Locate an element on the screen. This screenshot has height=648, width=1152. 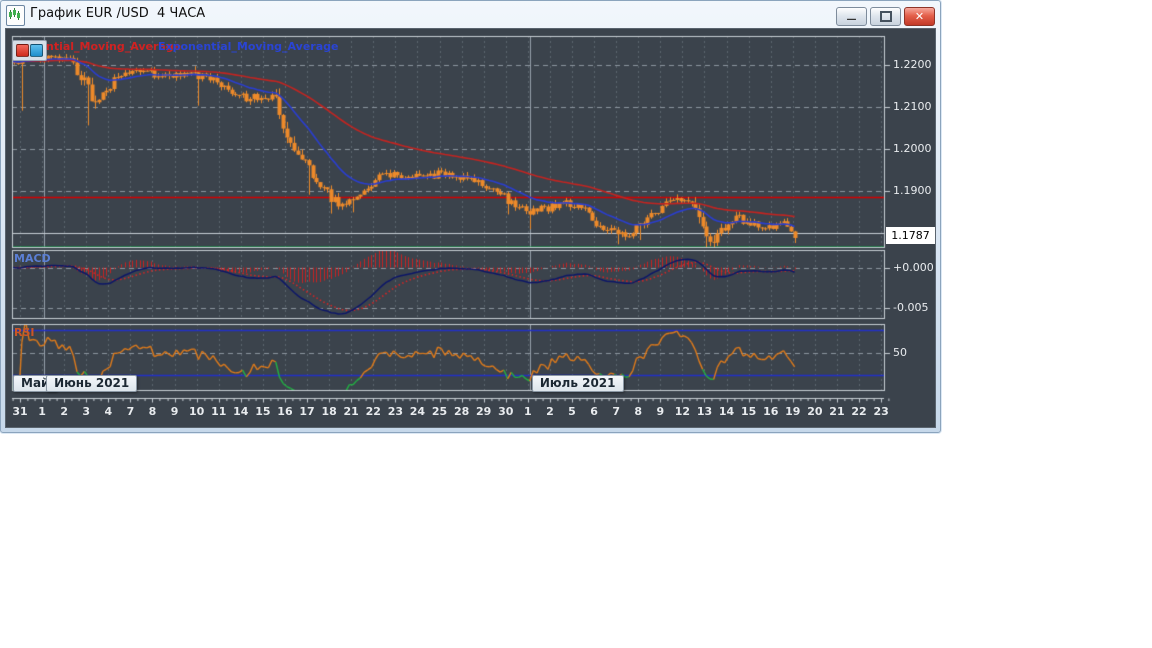
indicator-blue-button is located at coordinates (36, 50).